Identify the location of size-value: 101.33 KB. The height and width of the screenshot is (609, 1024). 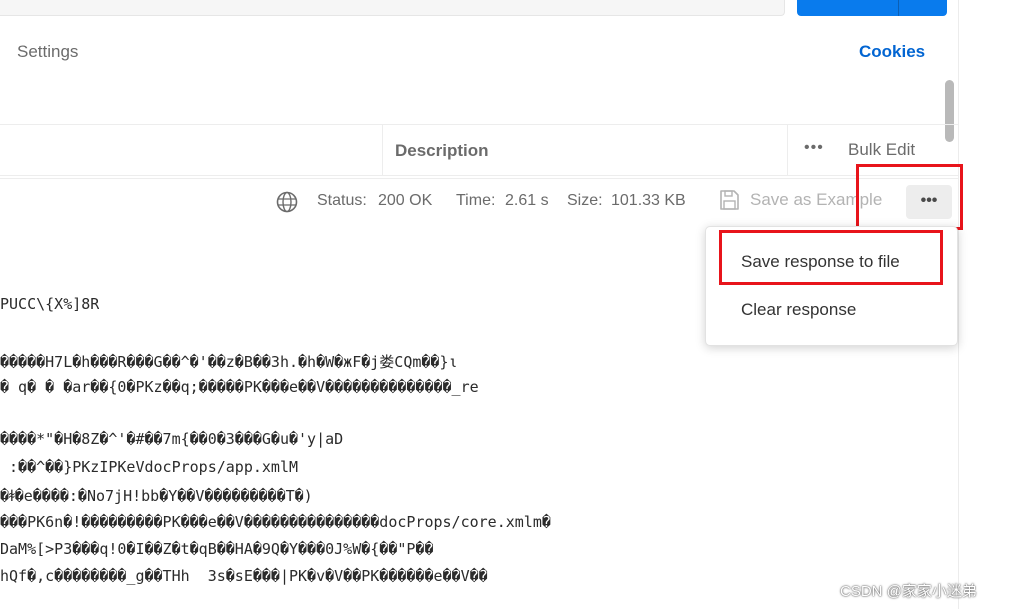
(648, 201).